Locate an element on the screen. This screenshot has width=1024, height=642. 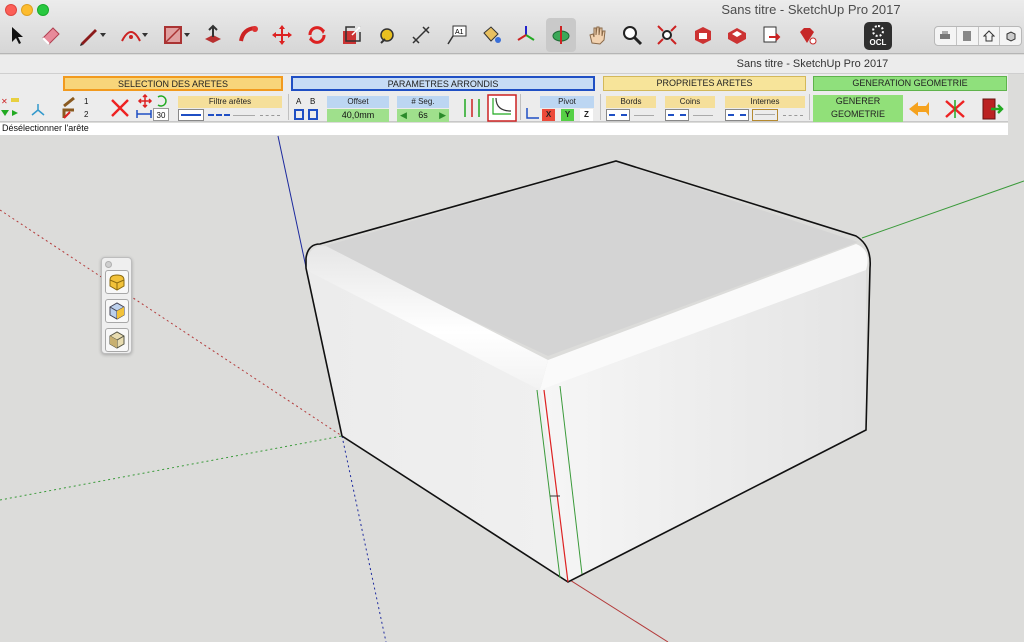
pan-icon is located at coordinates (597, 35).